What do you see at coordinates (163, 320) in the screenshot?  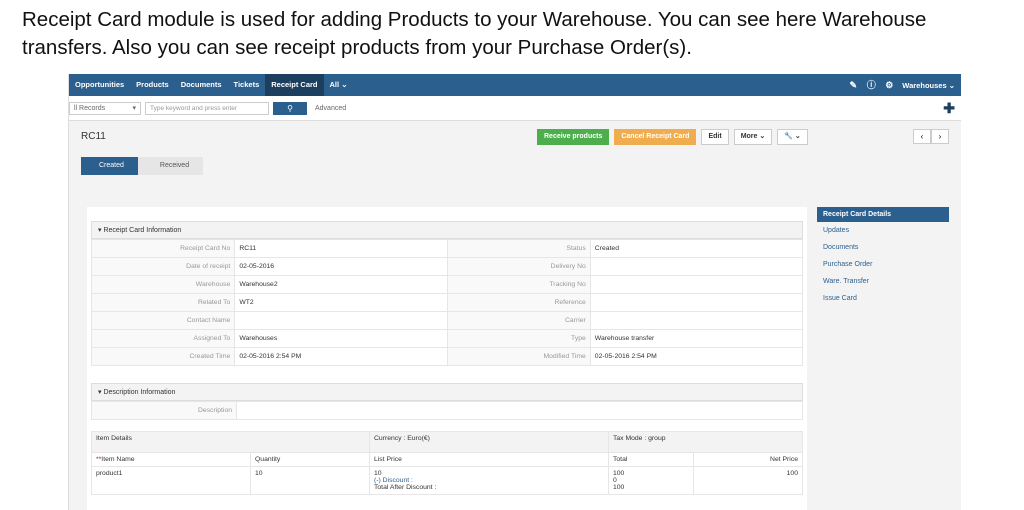 I see `field-label: Contact Name` at bounding box center [163, 320].